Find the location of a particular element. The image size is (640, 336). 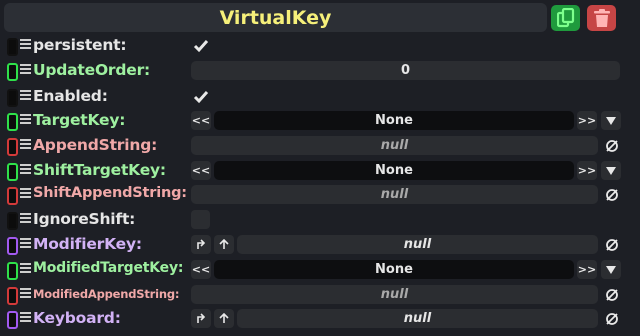

row-shift-append-string: ShiftAppendString: null is located at coordinates (320, 195).